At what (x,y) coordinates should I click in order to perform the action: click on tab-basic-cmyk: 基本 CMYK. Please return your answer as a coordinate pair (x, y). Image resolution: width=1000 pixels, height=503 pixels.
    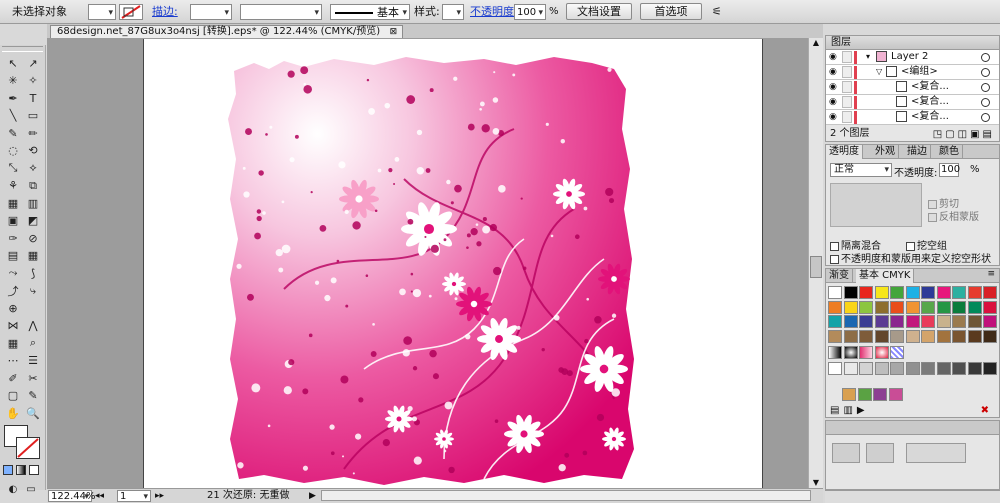
    Looking at the image, I should click on (885, 276).